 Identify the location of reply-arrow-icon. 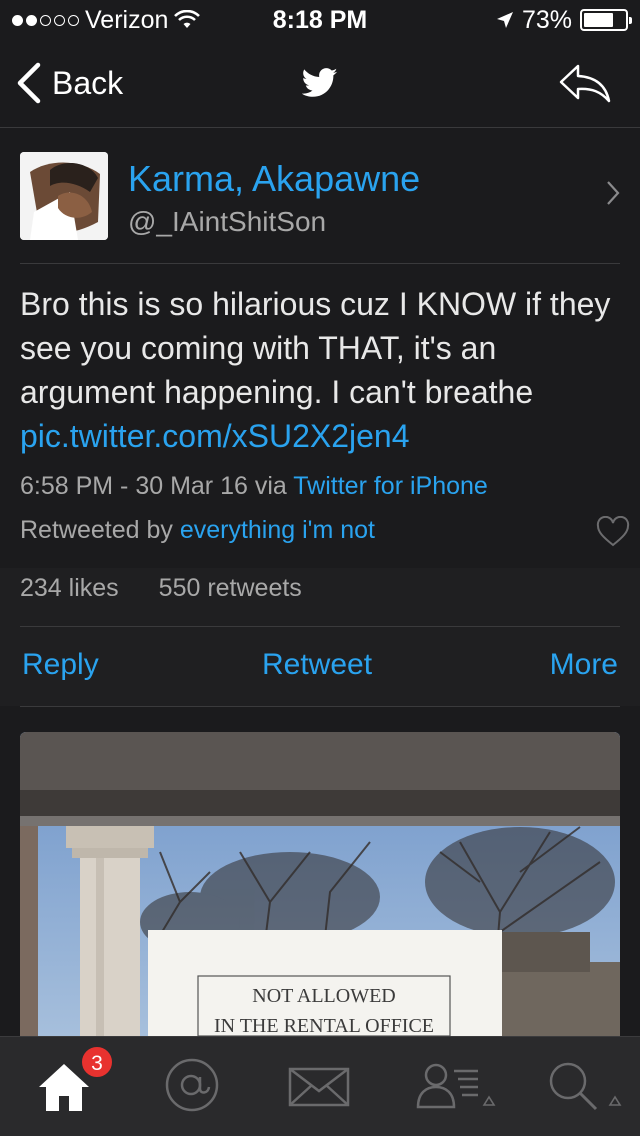
(585, 83).